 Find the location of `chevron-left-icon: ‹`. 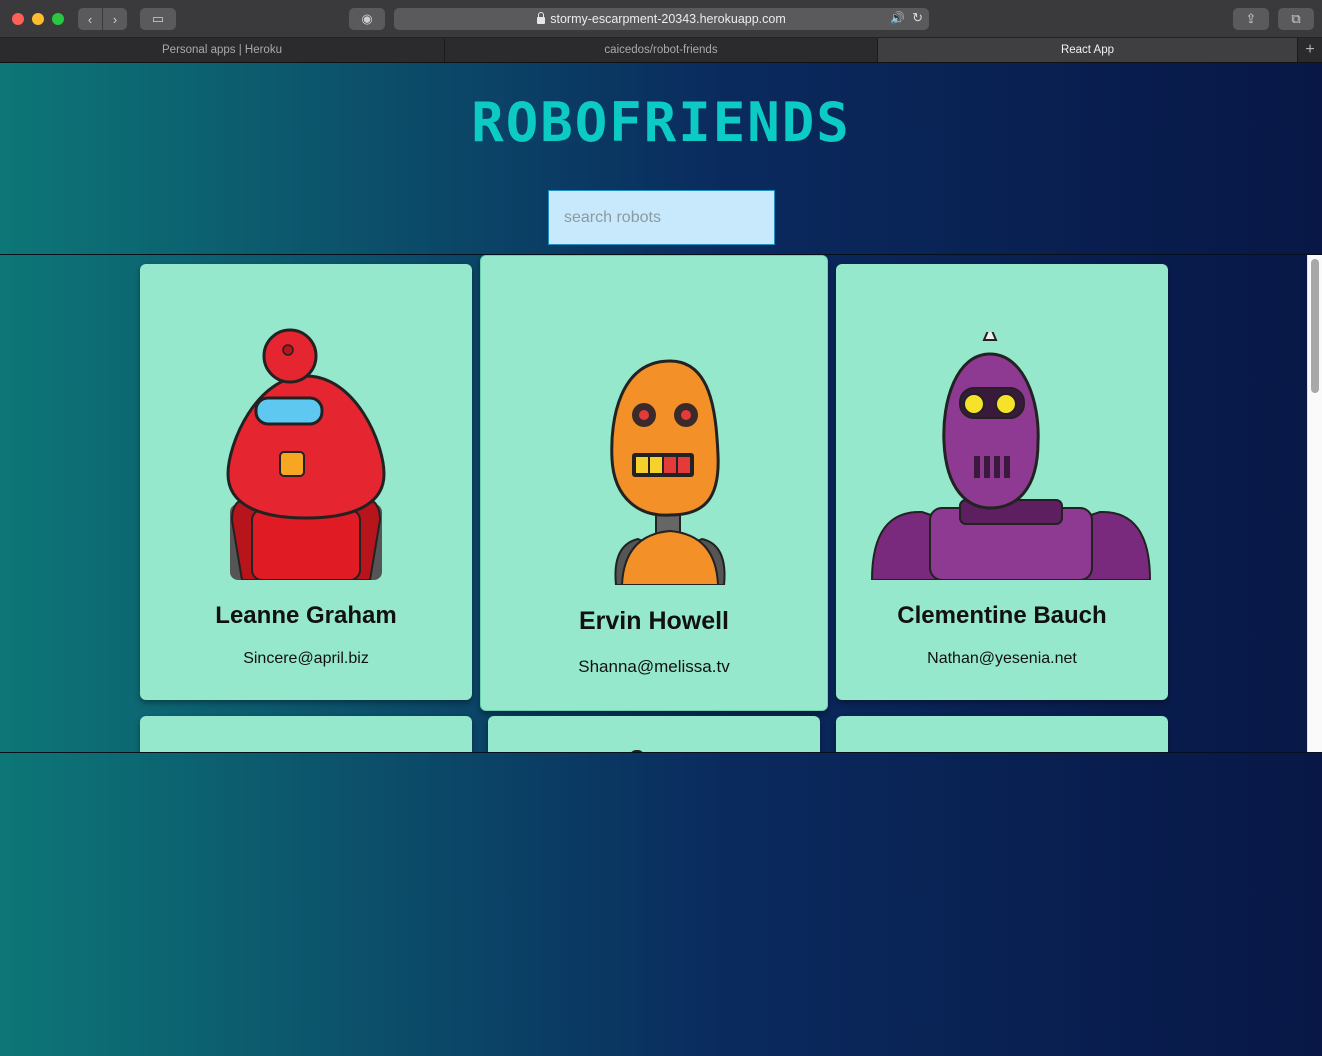

chevron-left-icon: ‹ is located at coordinates (90, 19).